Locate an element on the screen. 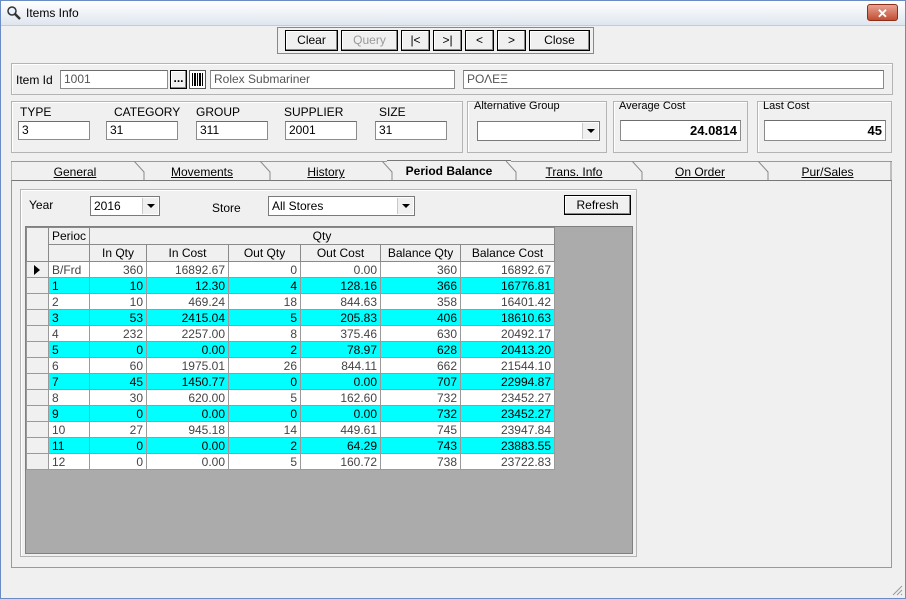  cell-bal-qty: 628 is located at coordinates (421, 349).